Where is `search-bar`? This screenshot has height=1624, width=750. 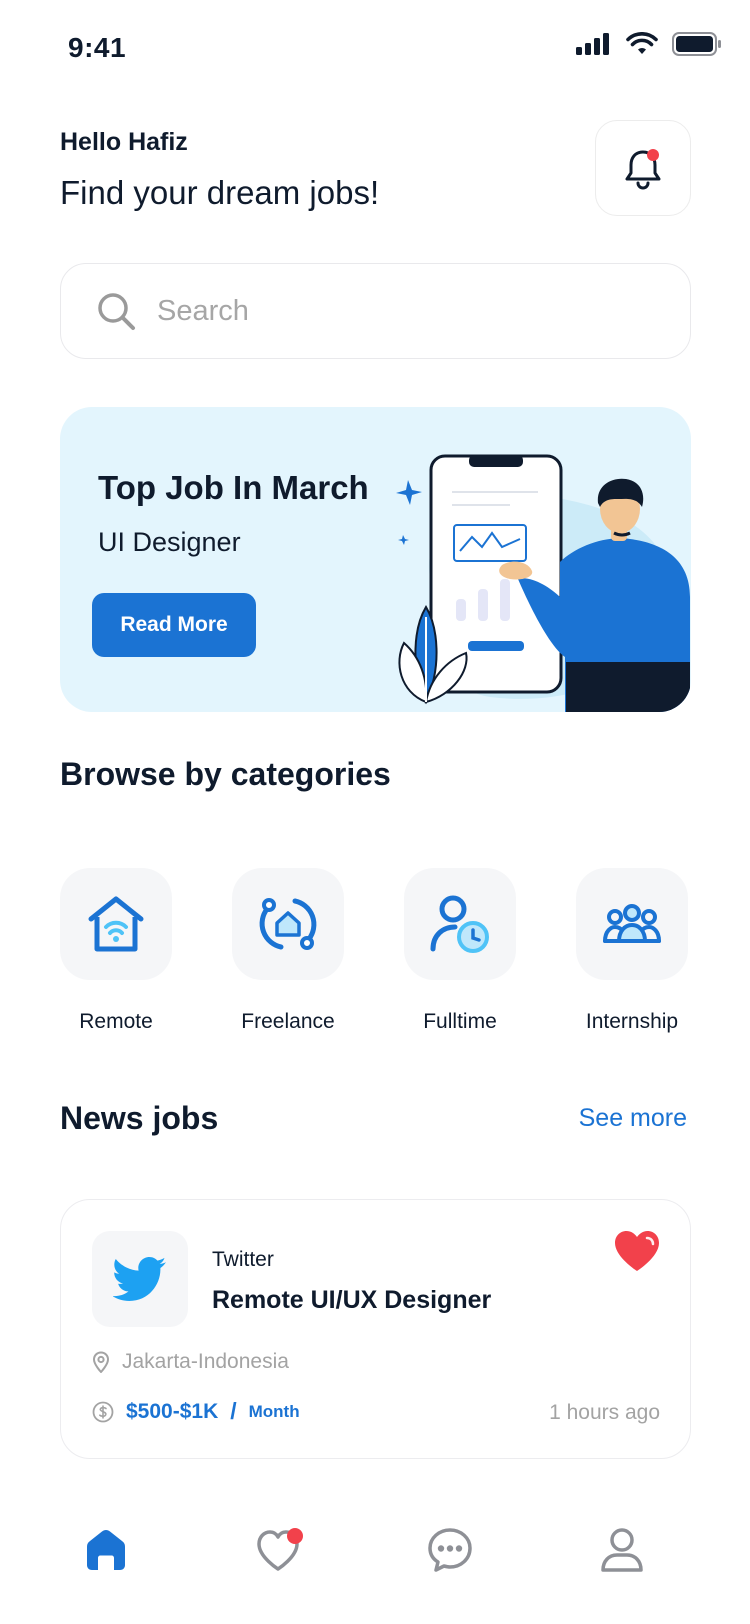
search-bar is located at coordinates (375, 311).